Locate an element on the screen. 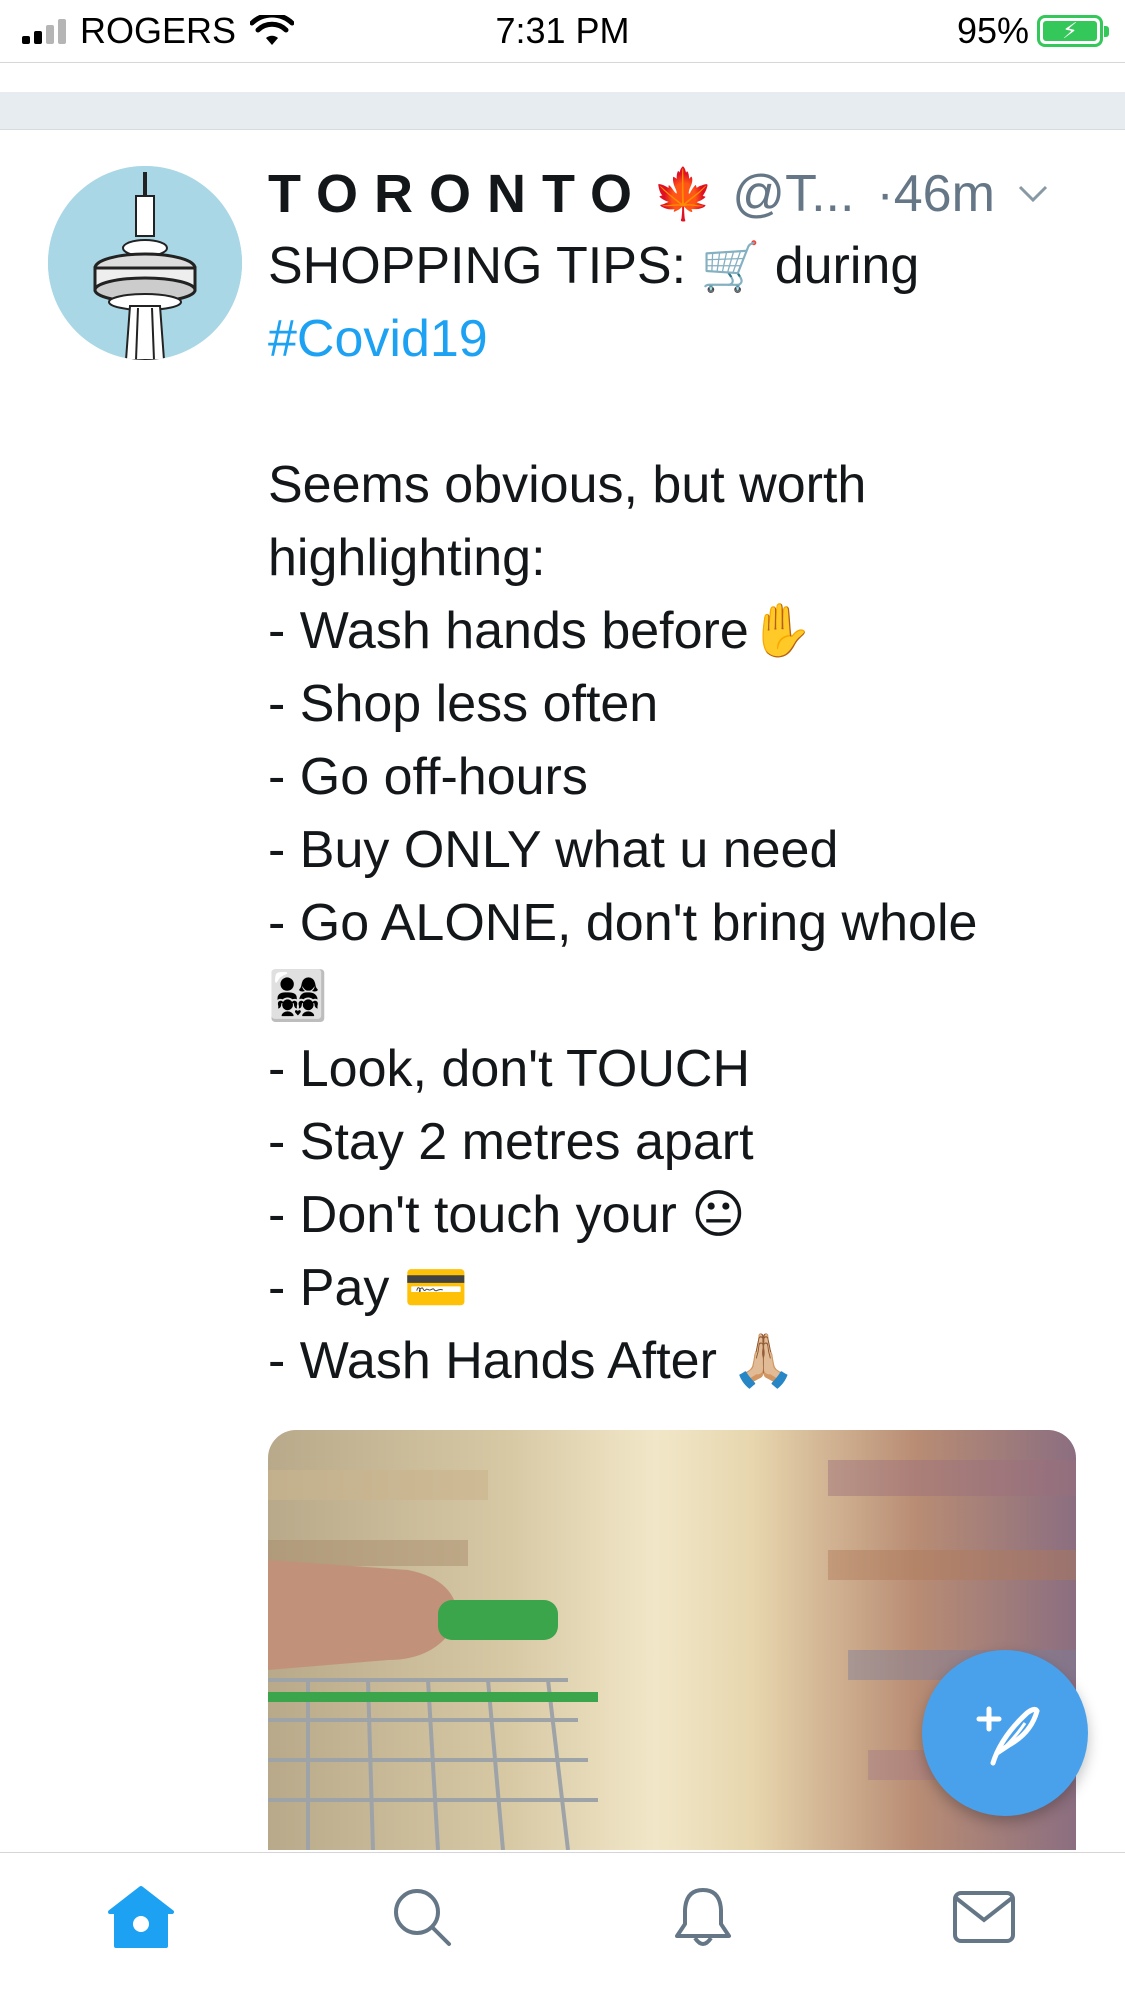 This screenshot has width=1125, height=2001. wifi-icon is located at coordinates (272, 30).